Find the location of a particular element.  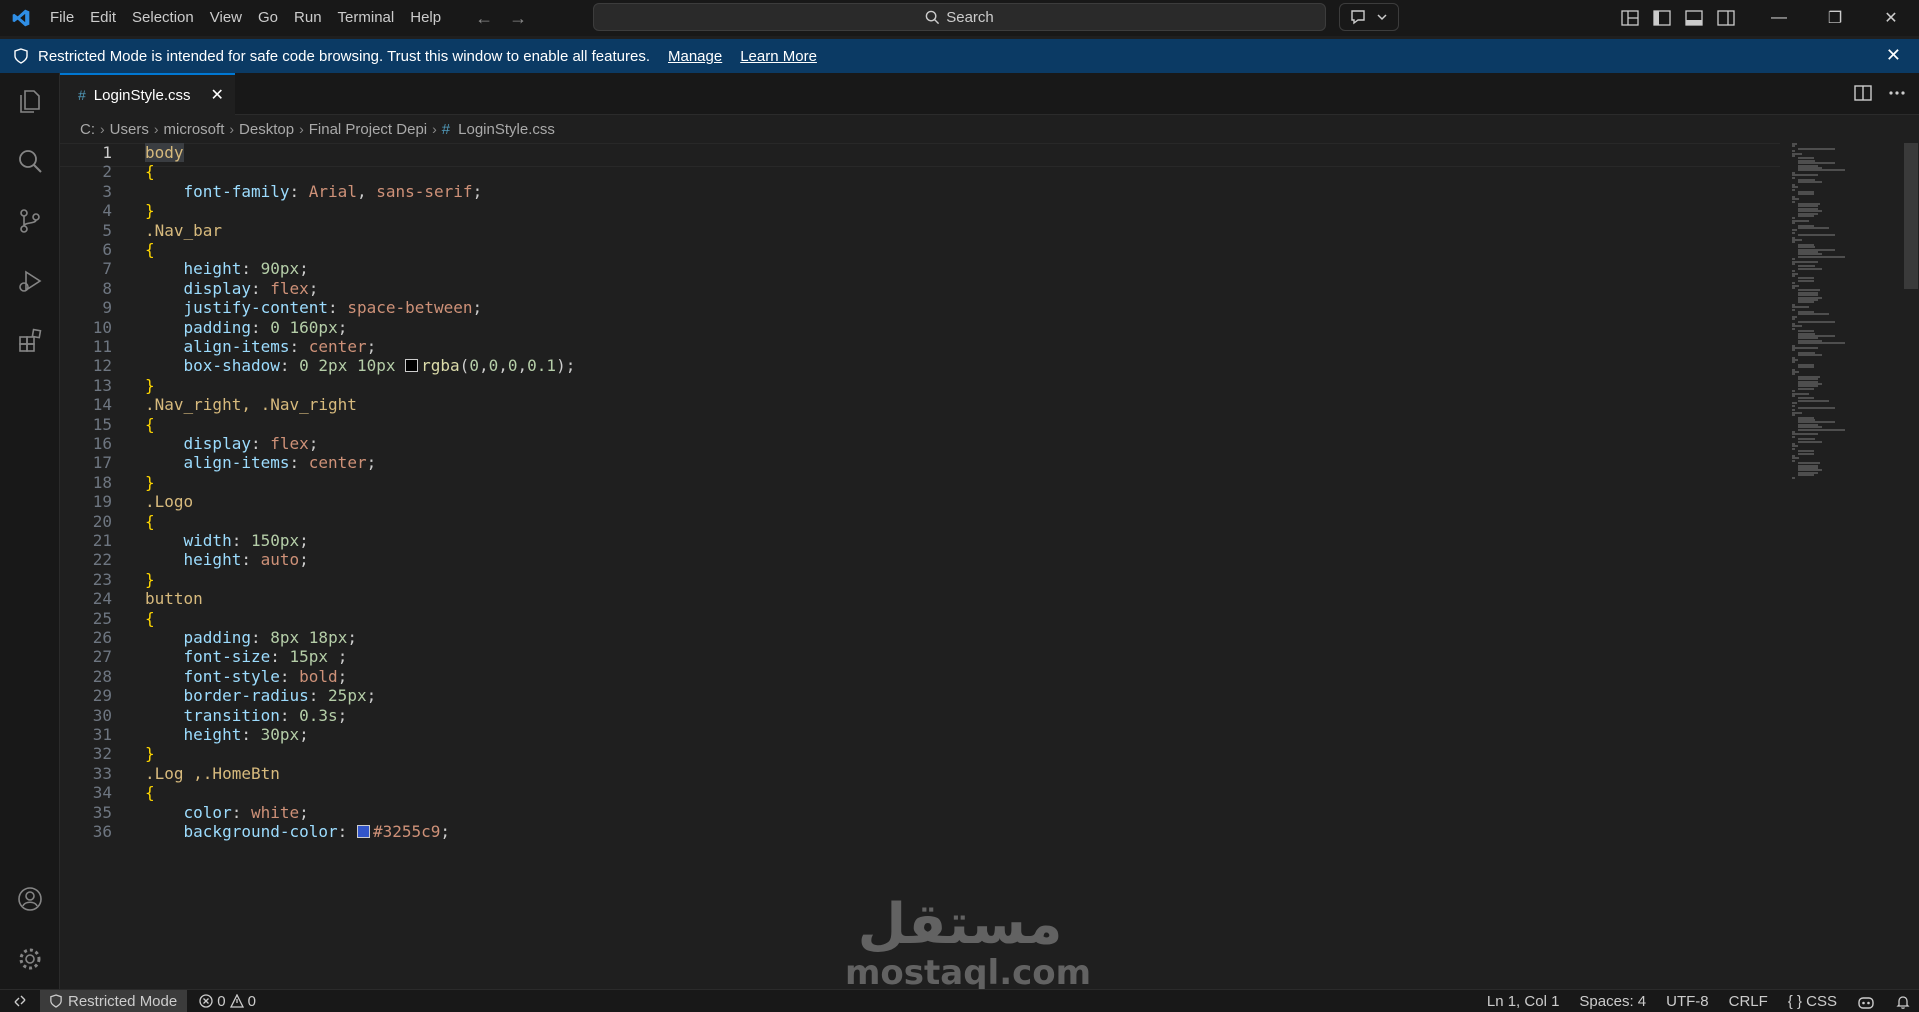

close-tab-icon: ✕ is located at coordinates (217, 95).